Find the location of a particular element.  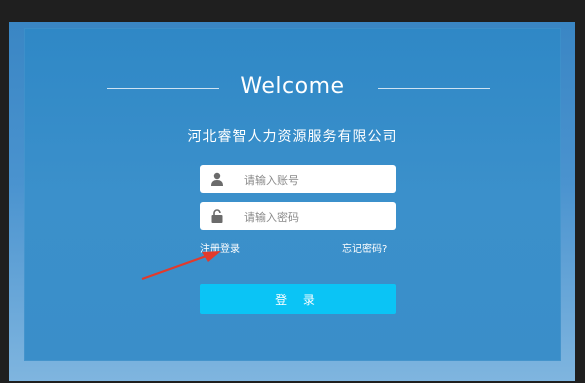

register-link: 注册登录 is located at coordinates (220, 247).